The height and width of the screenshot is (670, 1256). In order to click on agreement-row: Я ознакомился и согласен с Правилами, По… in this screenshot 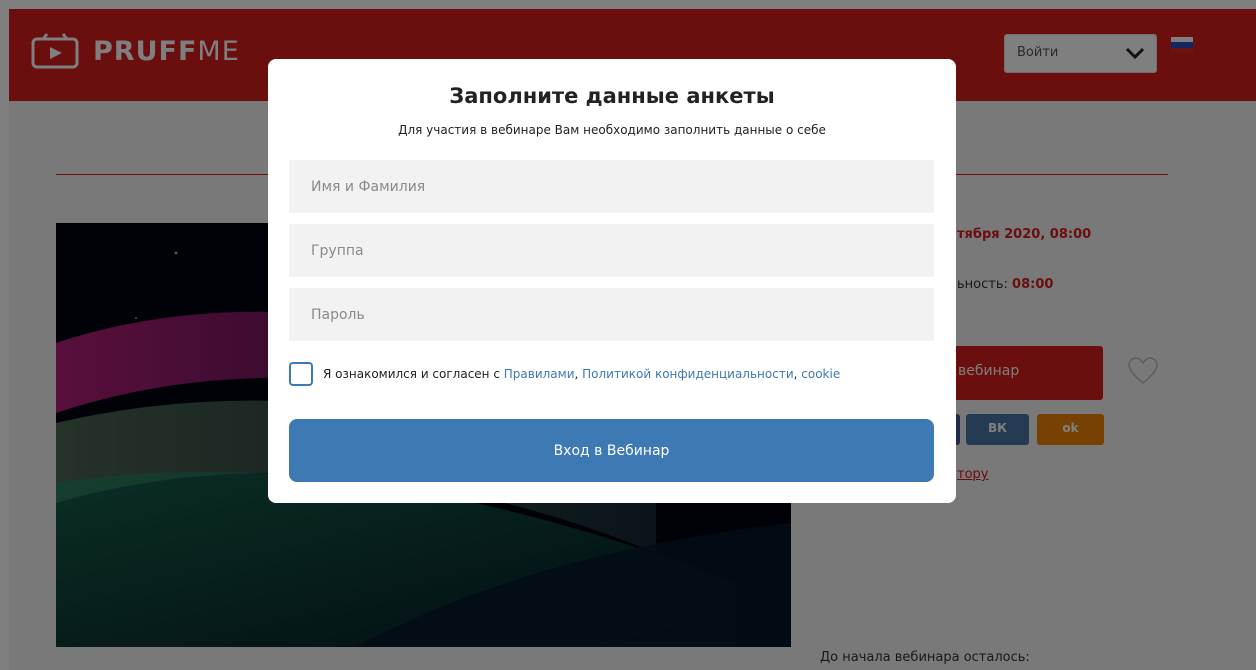, I will do `click(564, 374)`.